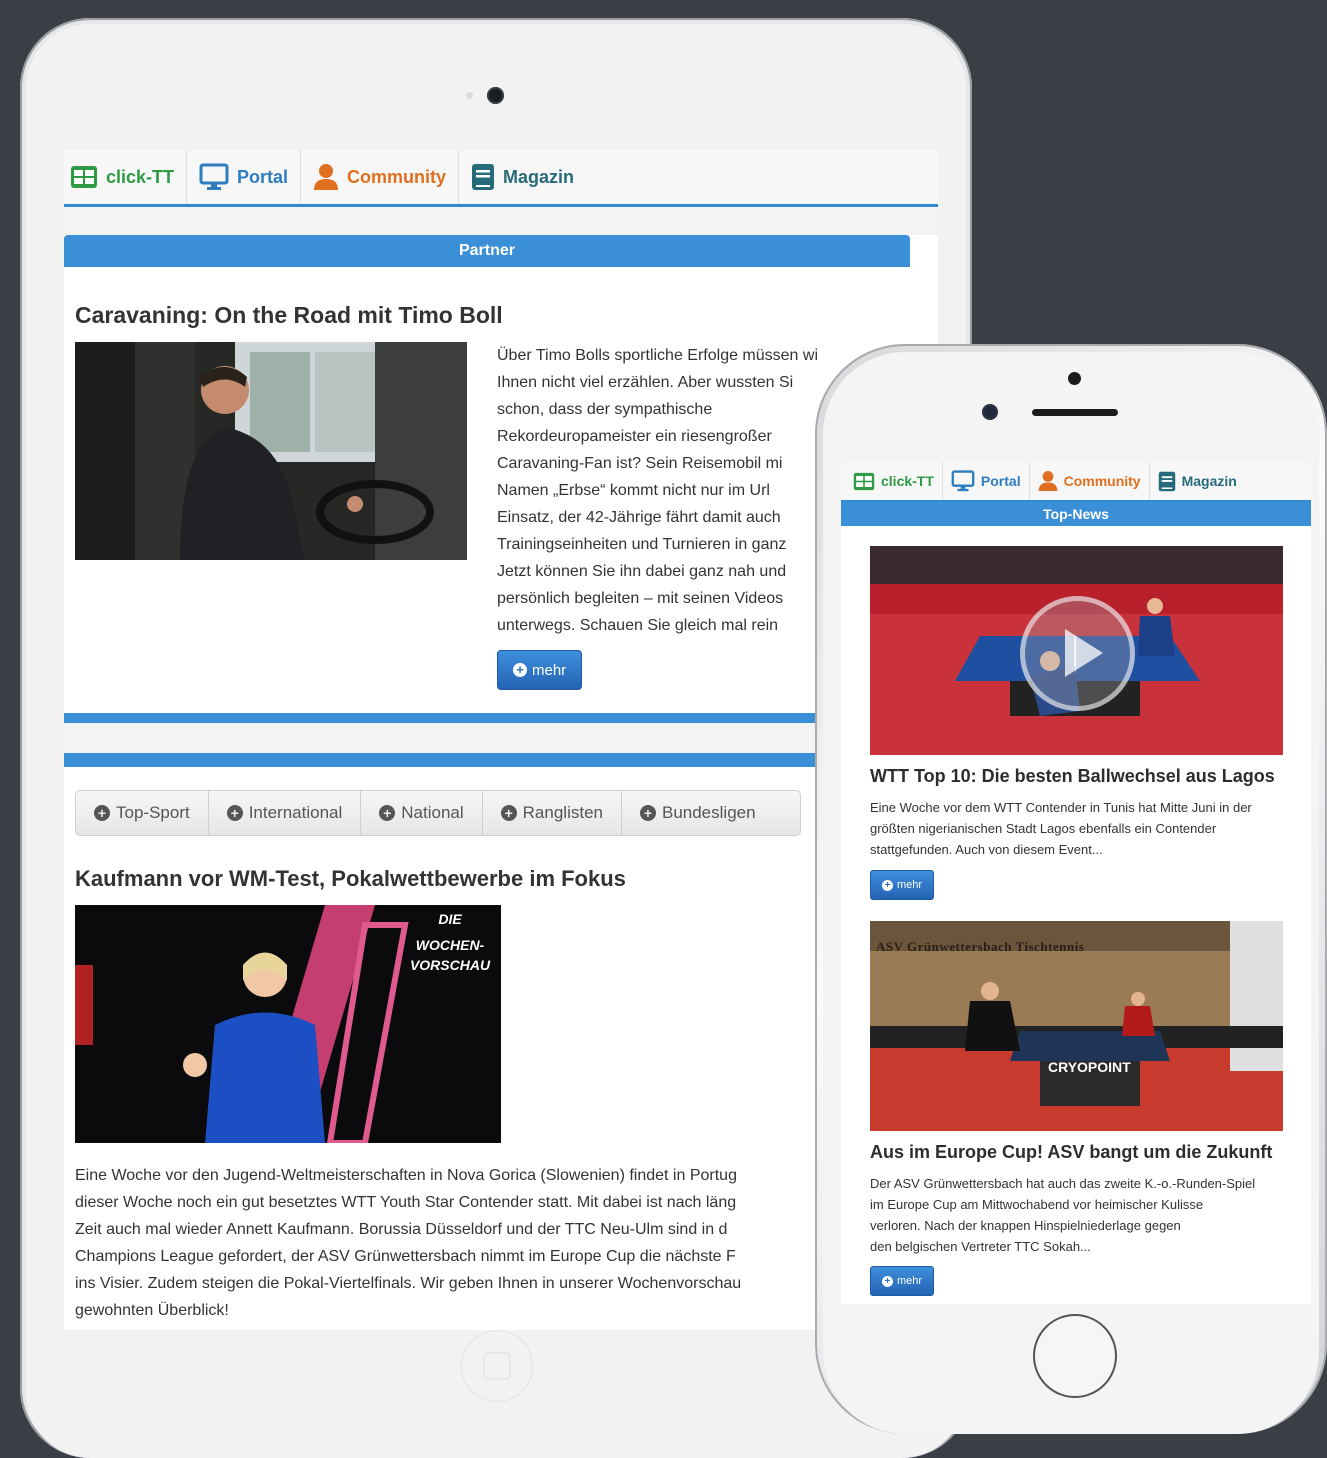 Image resolution: width=1327 pixels, height=1458 pixels. I want to click on tab-ranglisten: + Ranglisten, so click(552, 813).